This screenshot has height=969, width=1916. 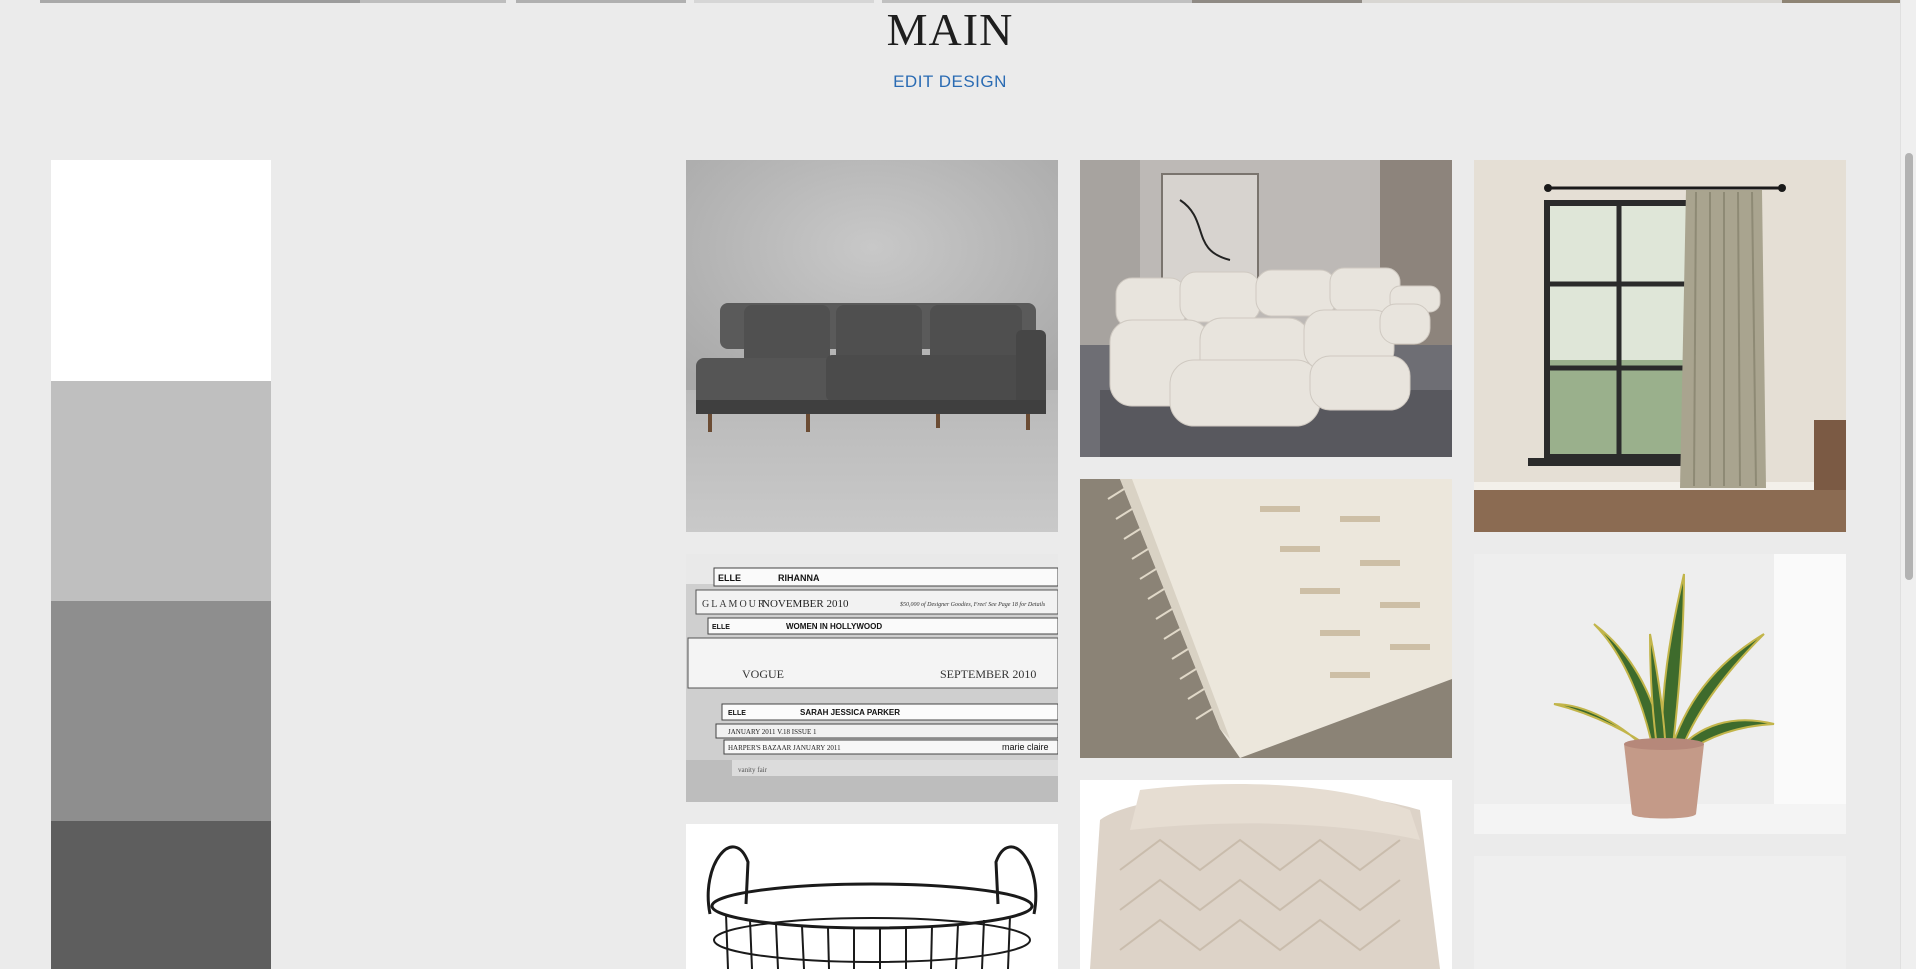 I want to click on wire-basket-image, so click(x=872, y=896).